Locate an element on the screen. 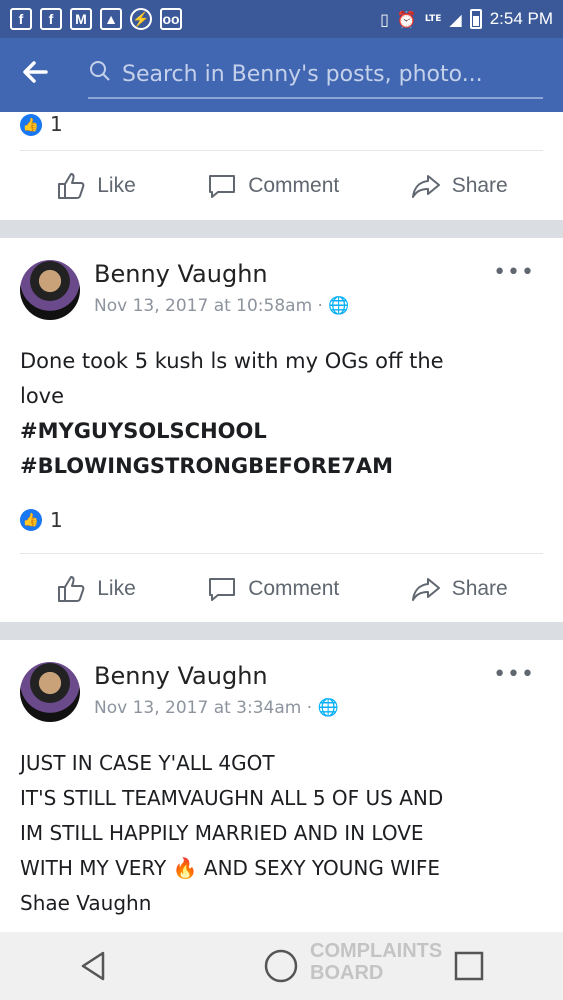 The width and height of the screenshot is (563, 1000). post-text-line: love is located at coordinates (42, 396).